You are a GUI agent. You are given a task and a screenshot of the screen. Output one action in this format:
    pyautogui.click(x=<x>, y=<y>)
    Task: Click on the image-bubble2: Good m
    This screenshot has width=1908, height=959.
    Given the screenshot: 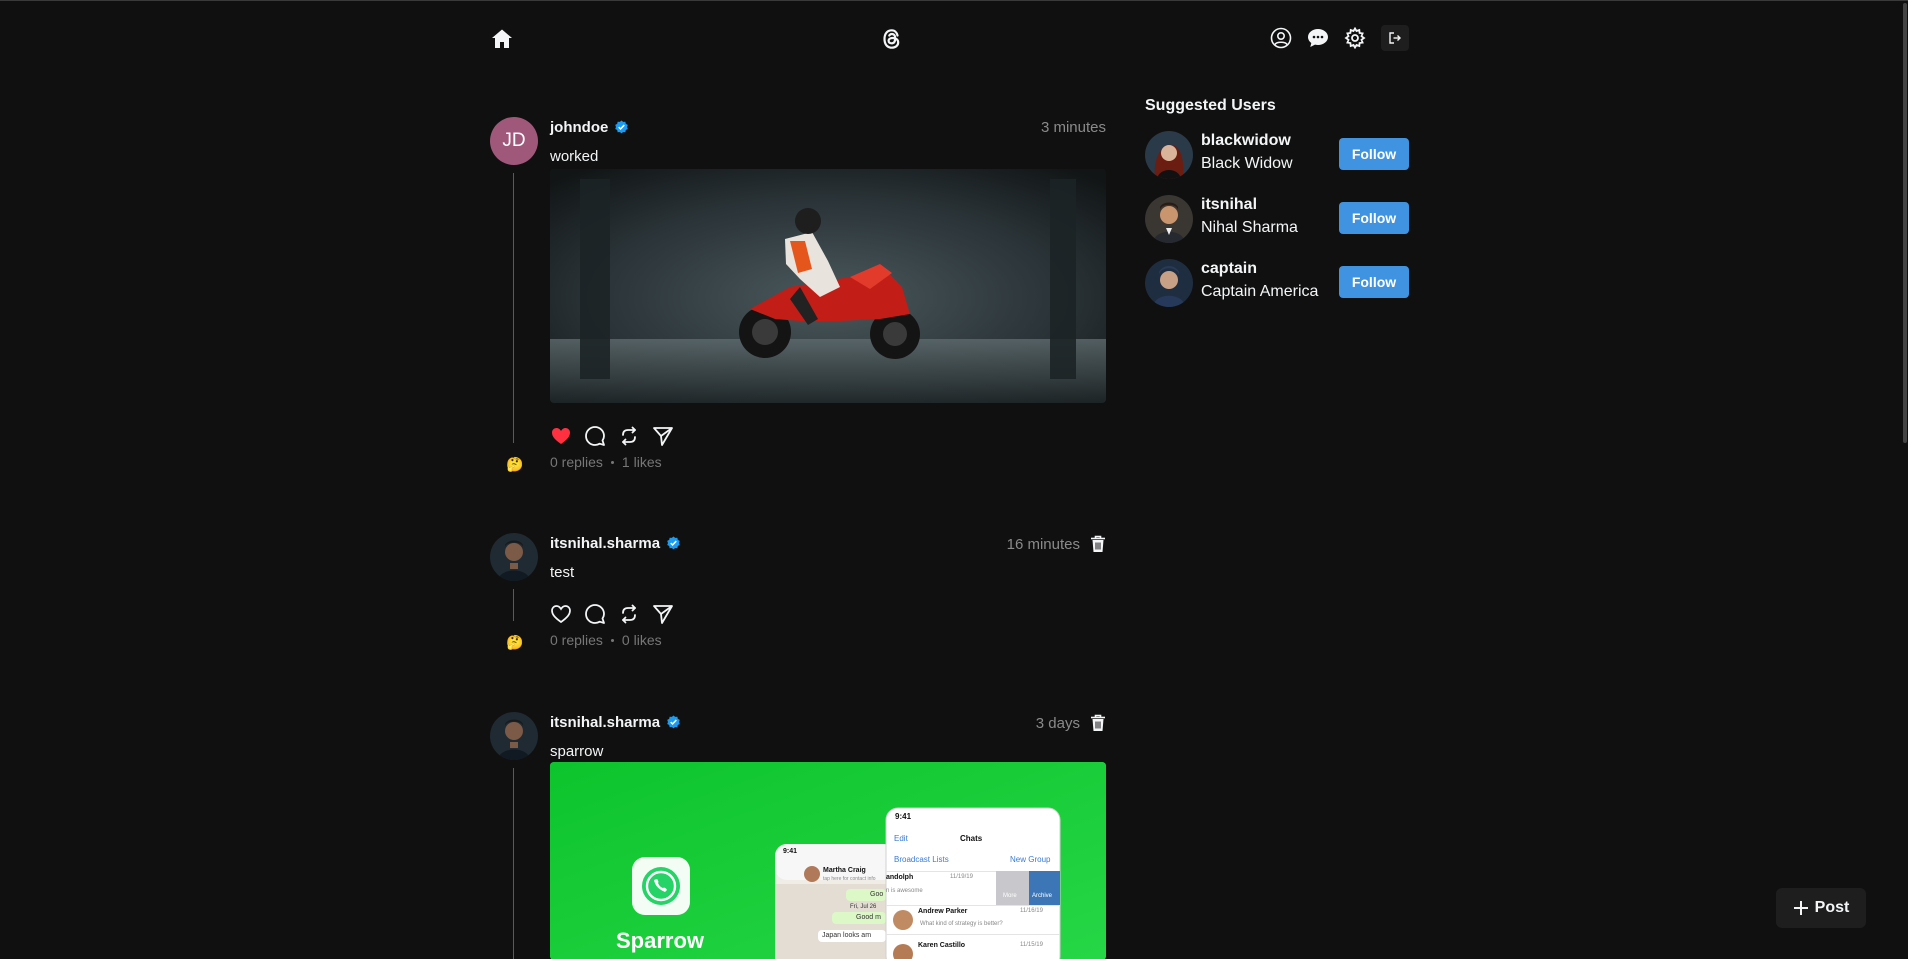 What is the action you would take?
    pyautogui.click(x=868, y=917)
    